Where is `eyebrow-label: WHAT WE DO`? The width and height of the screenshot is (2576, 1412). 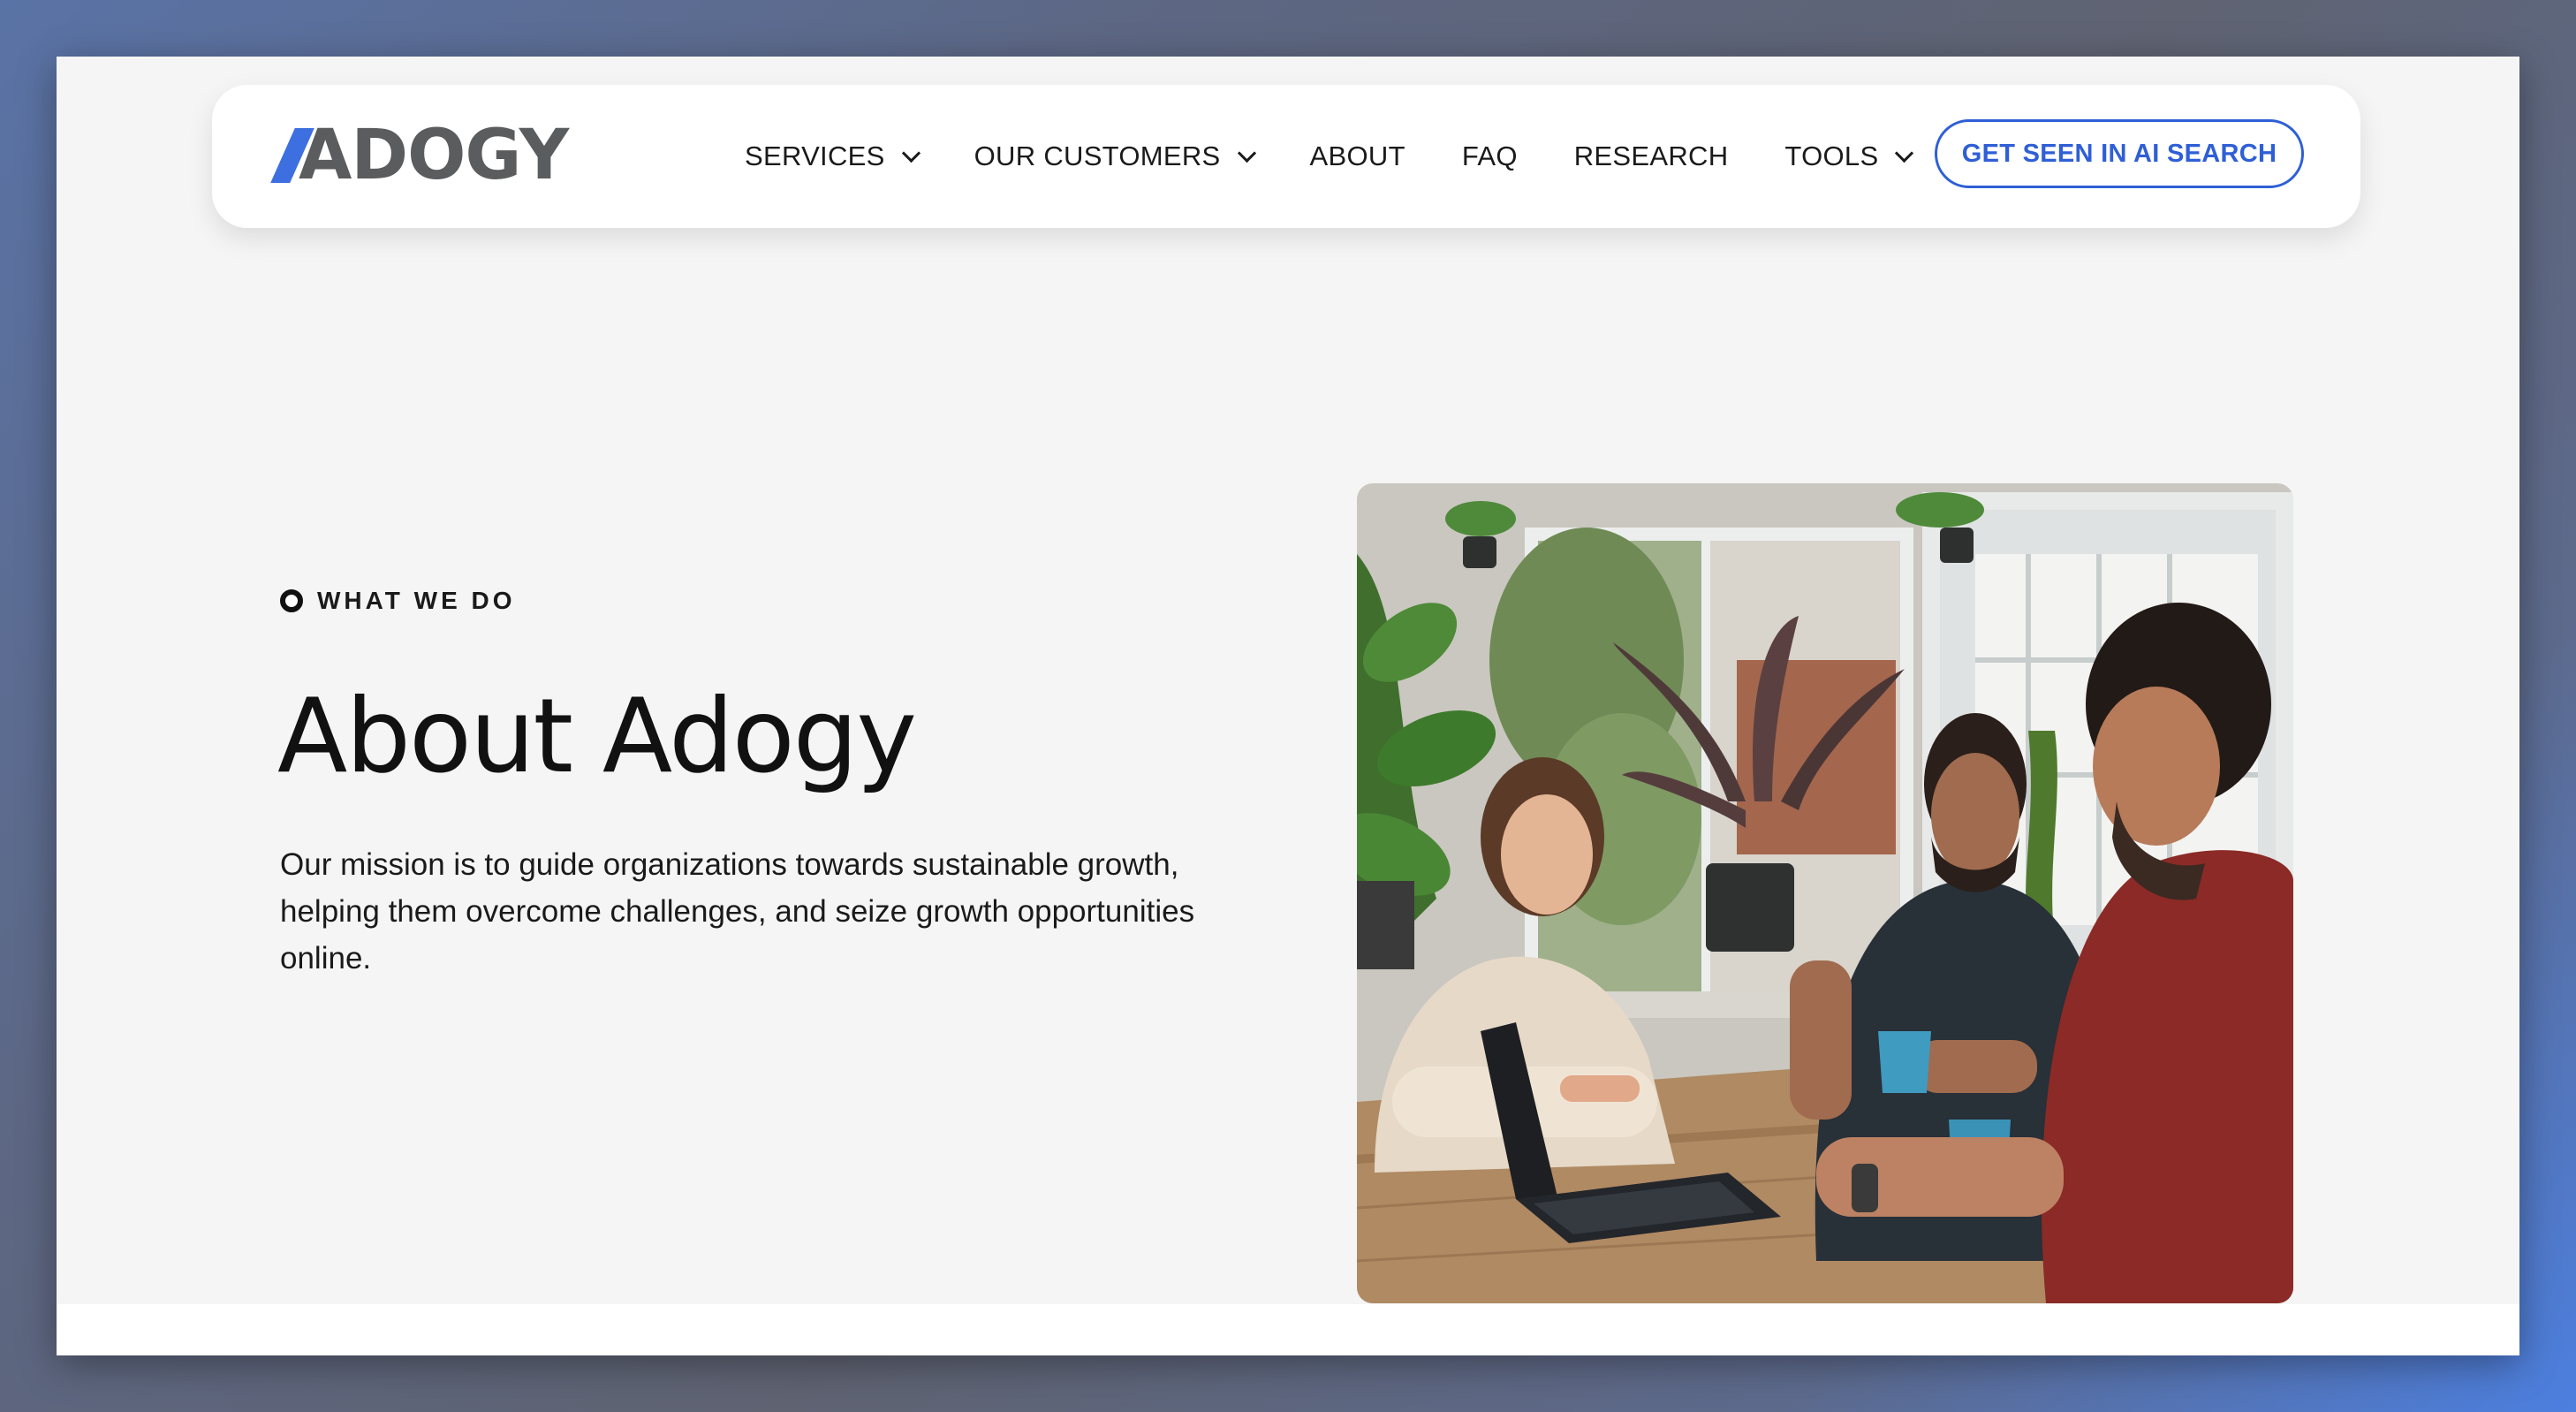 eyebrow-label: WHAT WE DO is located at coordinates (417, 600).